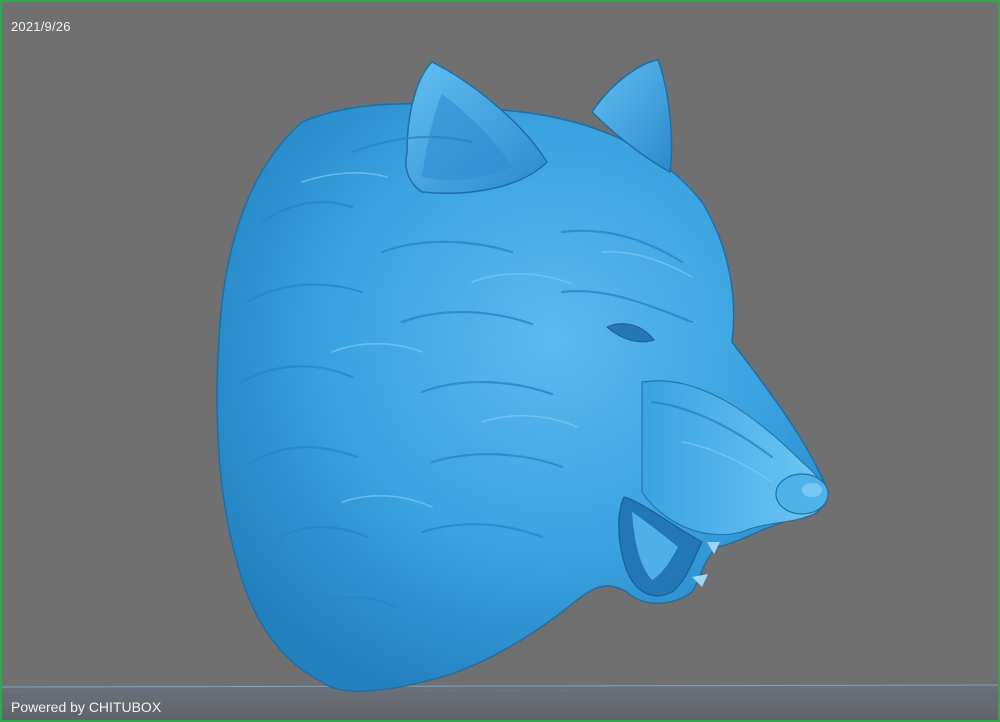 Image resolution: width=1000 pixels, height=722 pixels. Describe the element at coordinates (86, 707) in the screenshot. I see `powered-by-label: Powered by CHITUBOX` at that location.